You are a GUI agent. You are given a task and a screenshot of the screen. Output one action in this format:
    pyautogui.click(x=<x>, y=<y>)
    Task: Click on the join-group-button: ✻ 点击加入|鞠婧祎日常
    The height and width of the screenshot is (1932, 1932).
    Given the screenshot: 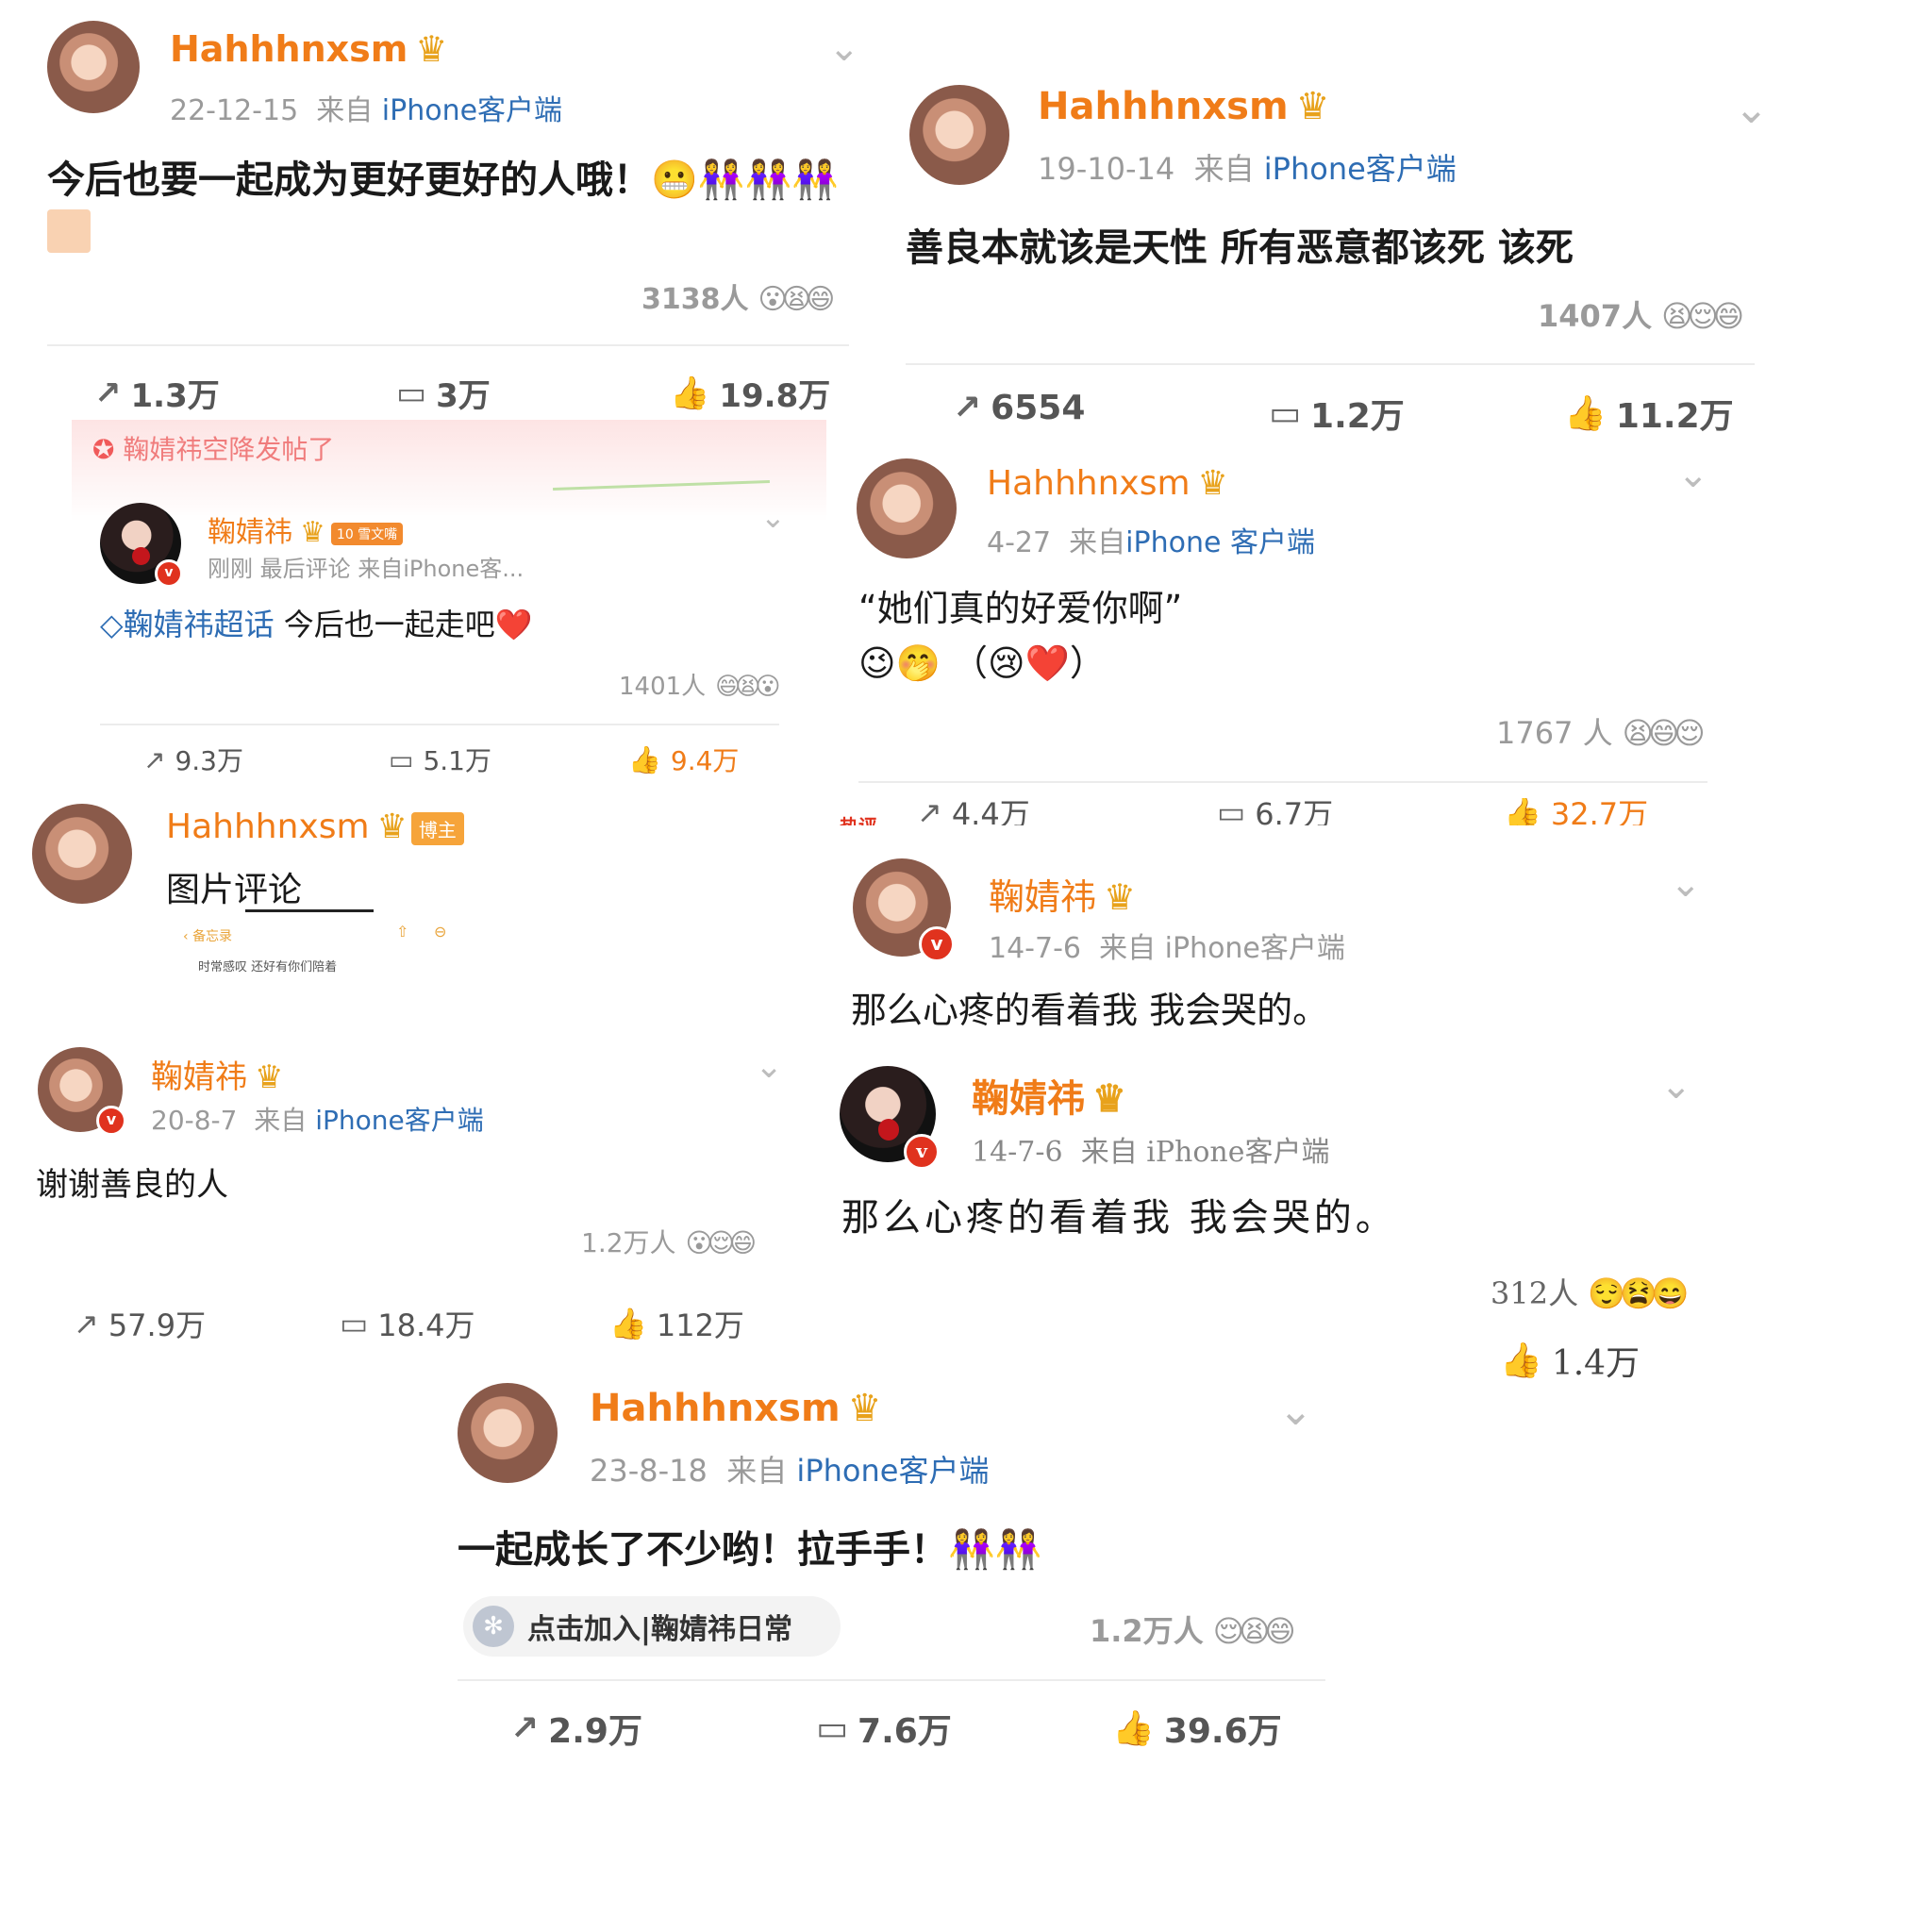 What is the action you would take?
    pyautogui.click(x=652, y=1626)
    